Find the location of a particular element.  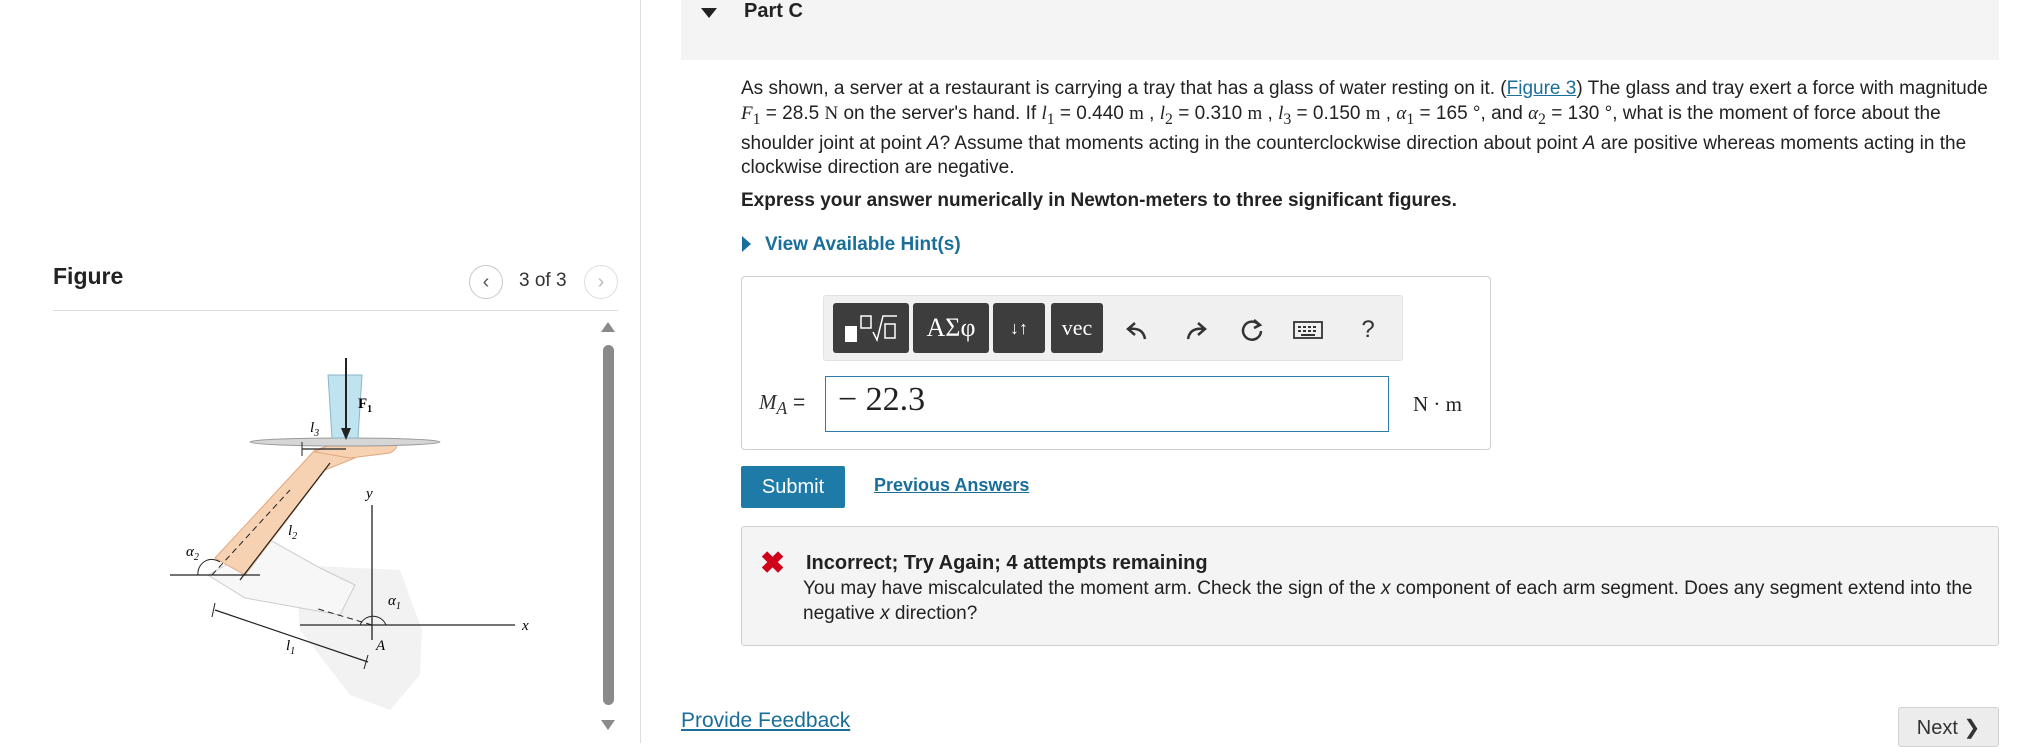

keyboard-icon is located at coordinates (1308, 330).